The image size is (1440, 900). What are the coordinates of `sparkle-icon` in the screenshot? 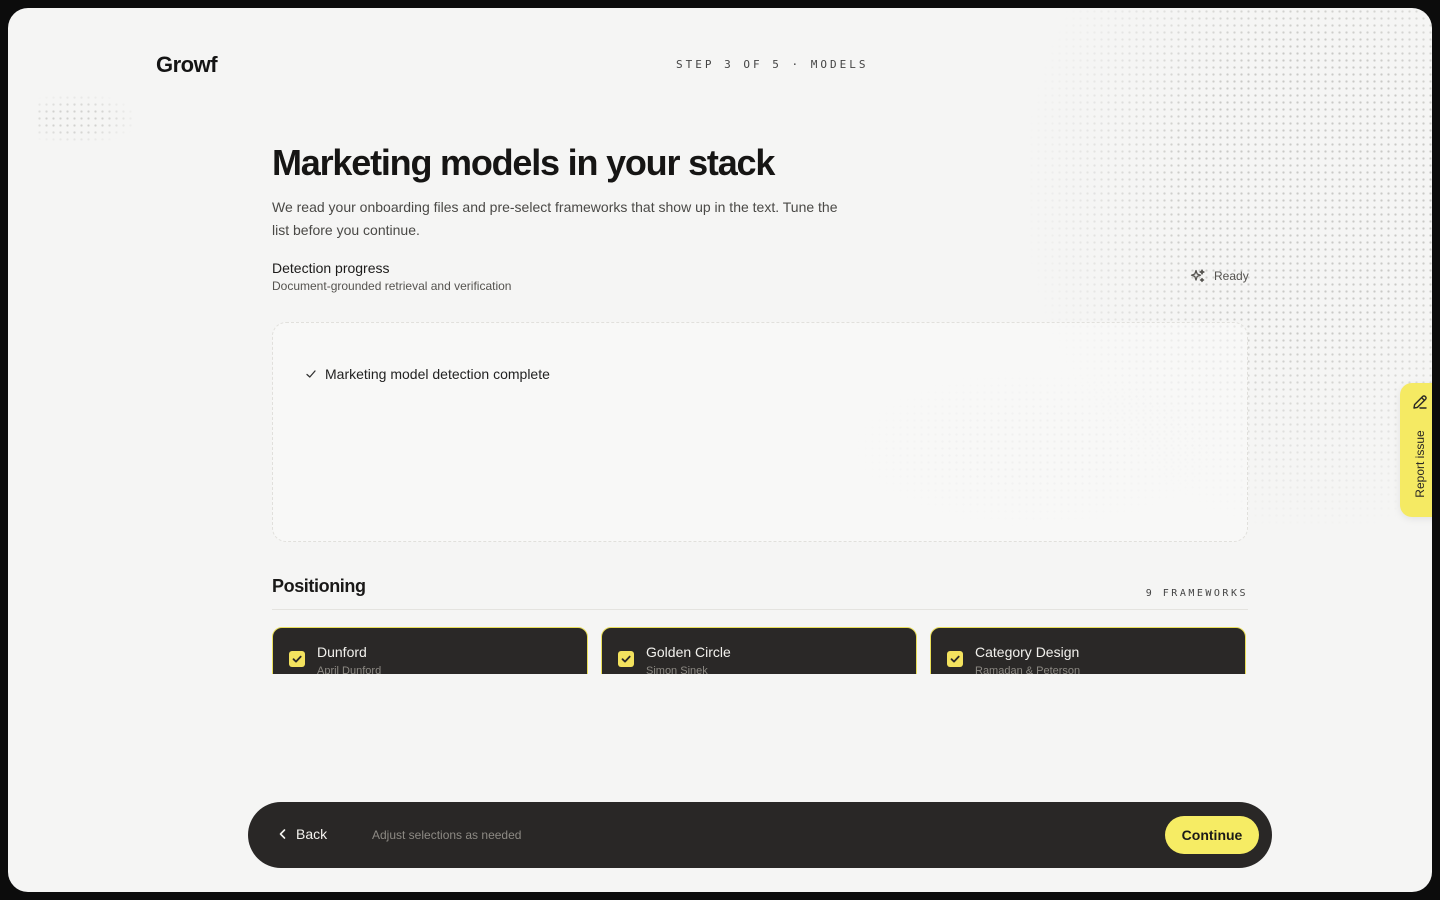 It's located at (1197, 276).